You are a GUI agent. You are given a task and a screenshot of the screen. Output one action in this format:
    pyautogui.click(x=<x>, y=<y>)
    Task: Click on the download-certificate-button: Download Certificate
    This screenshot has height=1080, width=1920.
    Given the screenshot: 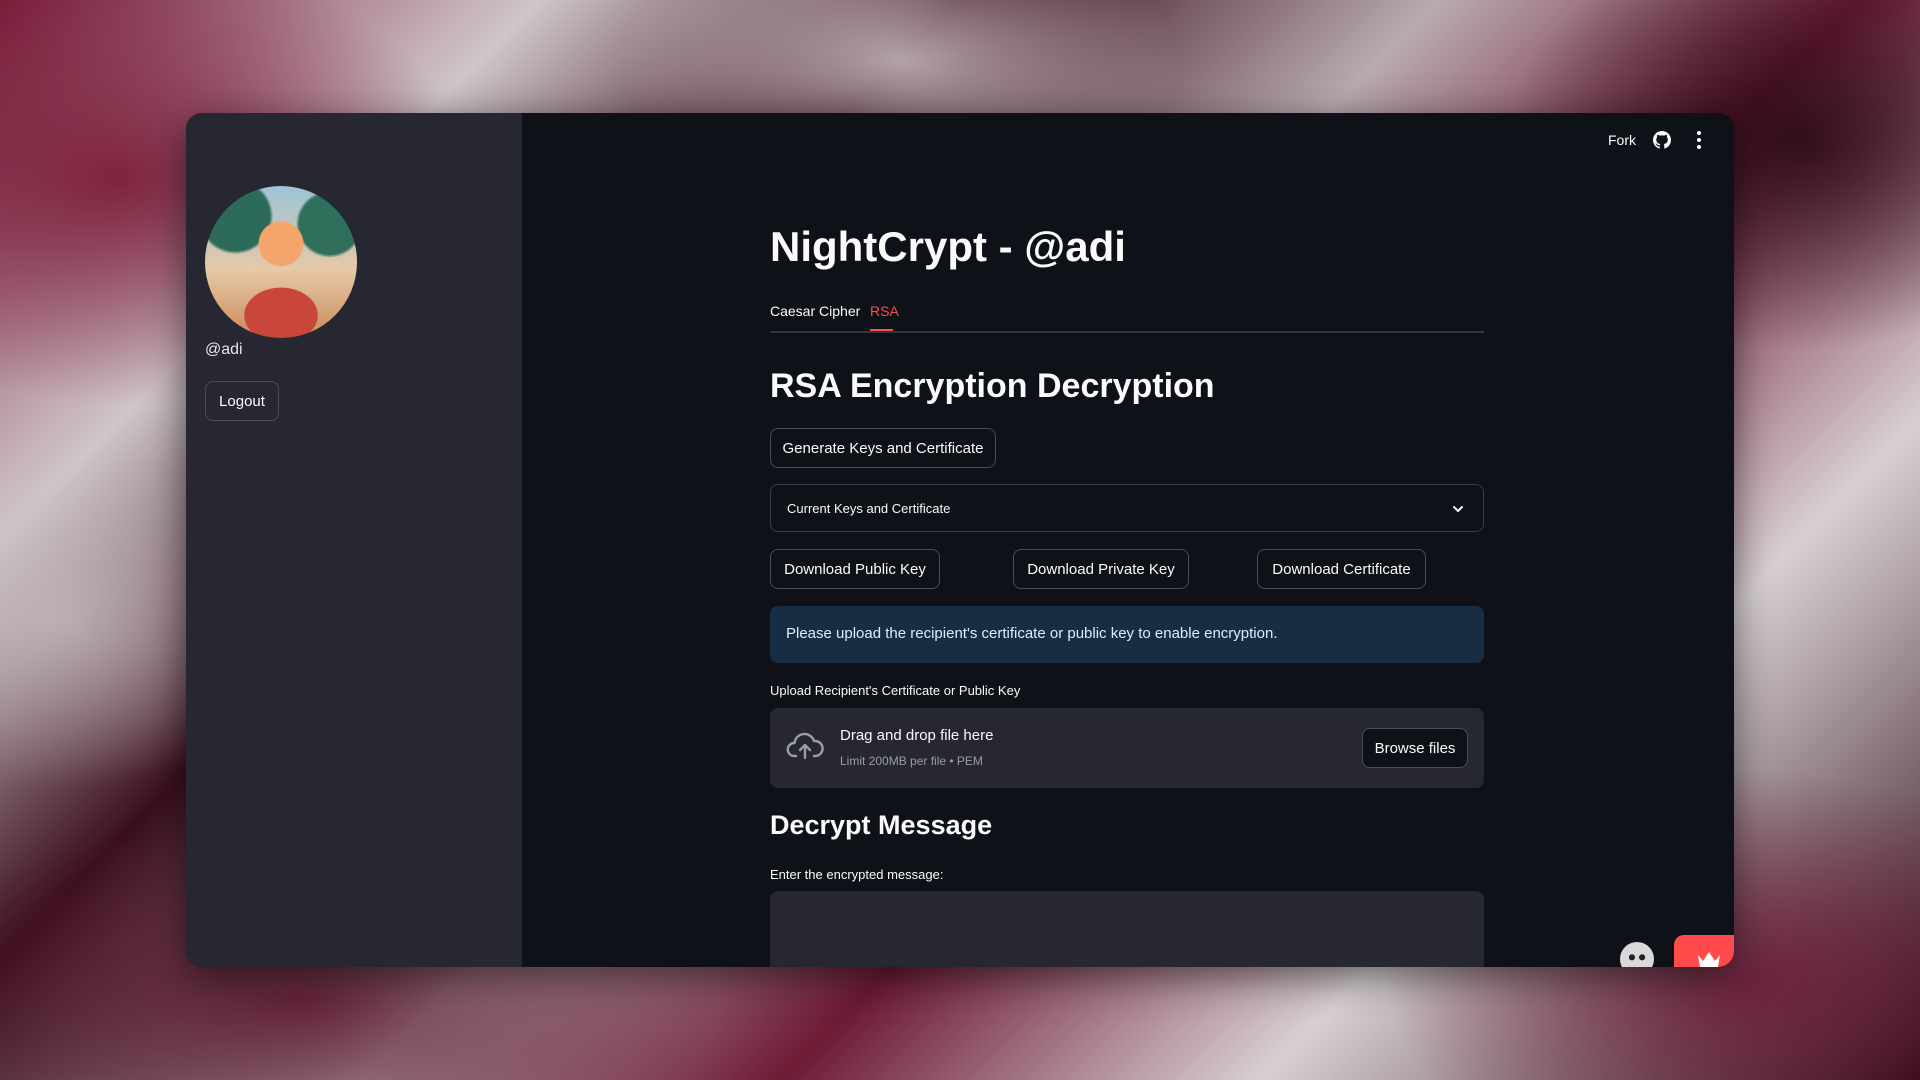 What is the action you would take?
    pyautogui.click(x=1341, y=569)
    